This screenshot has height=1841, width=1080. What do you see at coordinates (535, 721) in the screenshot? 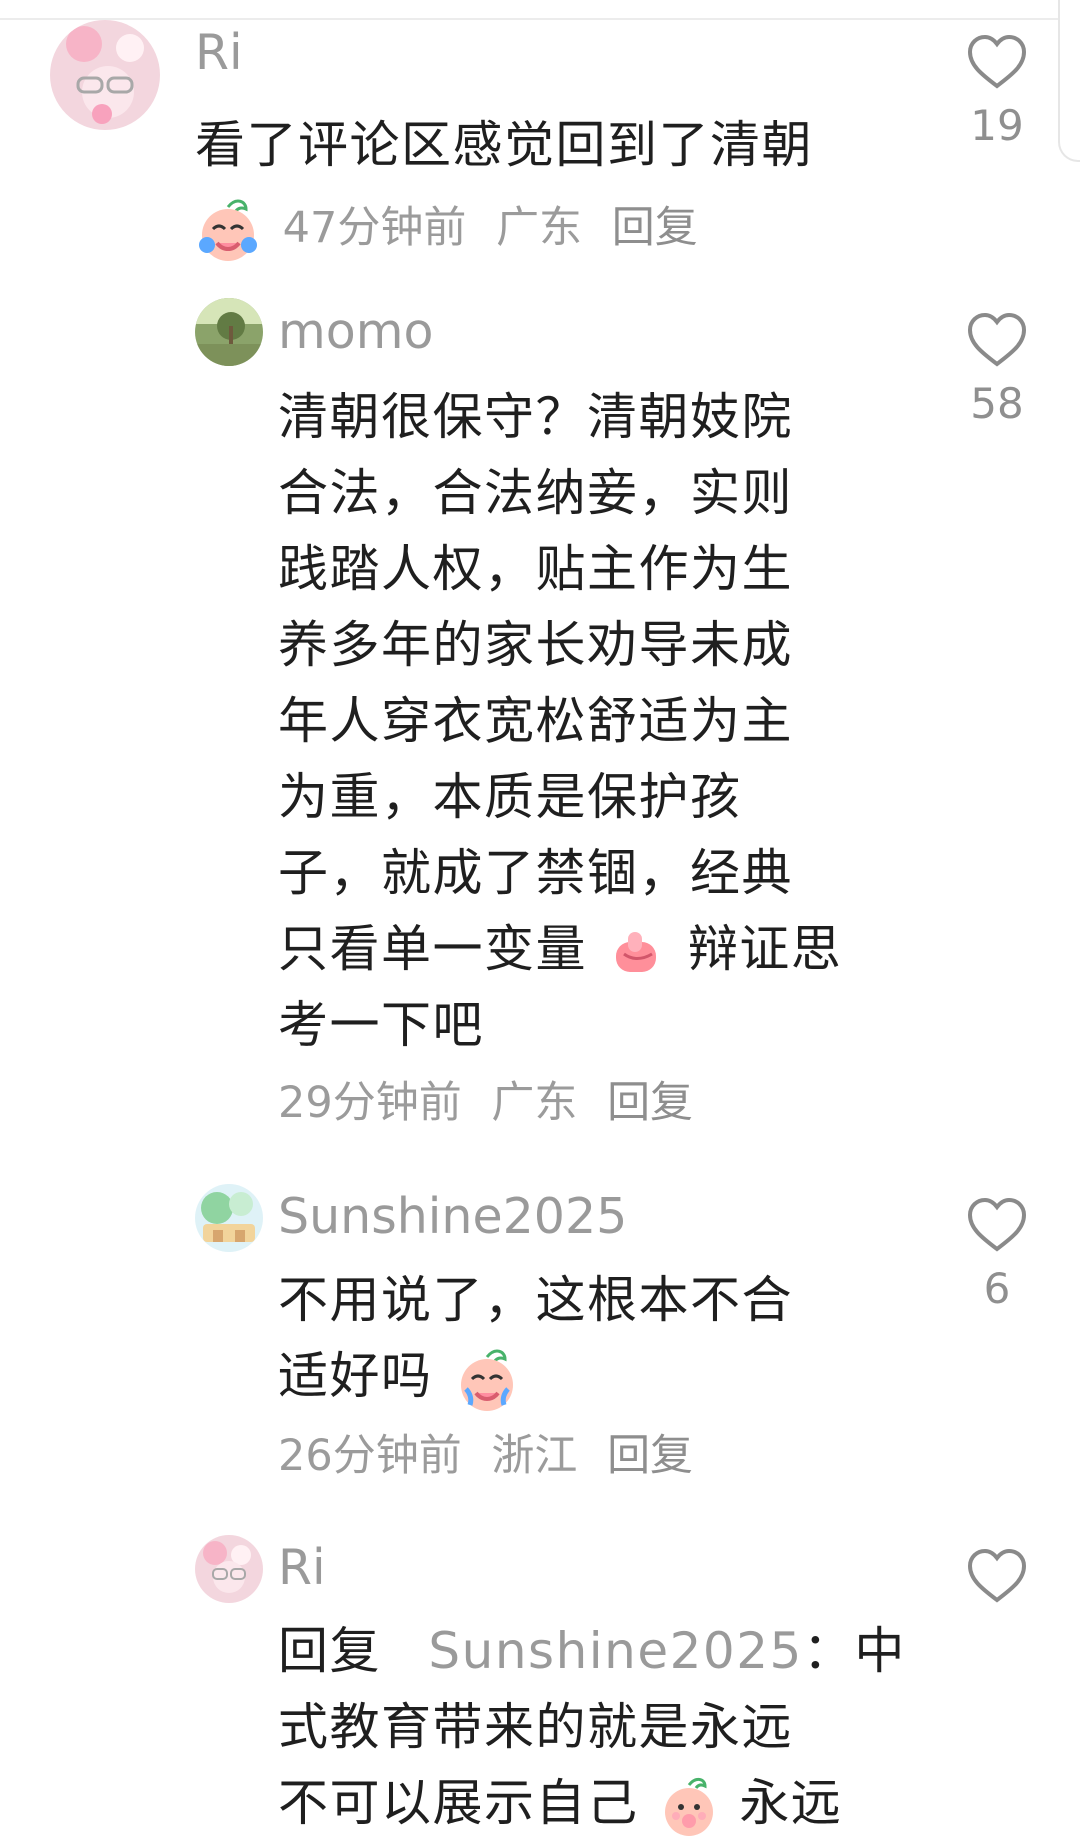
I see `comment-line: 年人穿衣宽松舒适为主` at bounding box center [535, 721].